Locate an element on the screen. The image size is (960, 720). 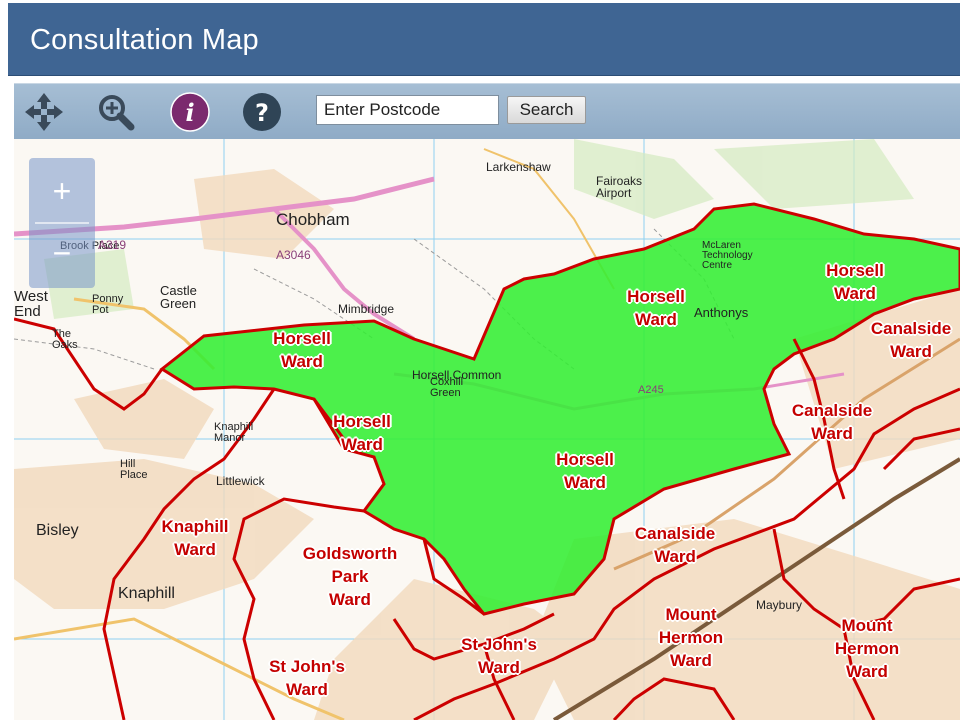
place-knaphill: Knaphill is located at coordinates (146, 593).